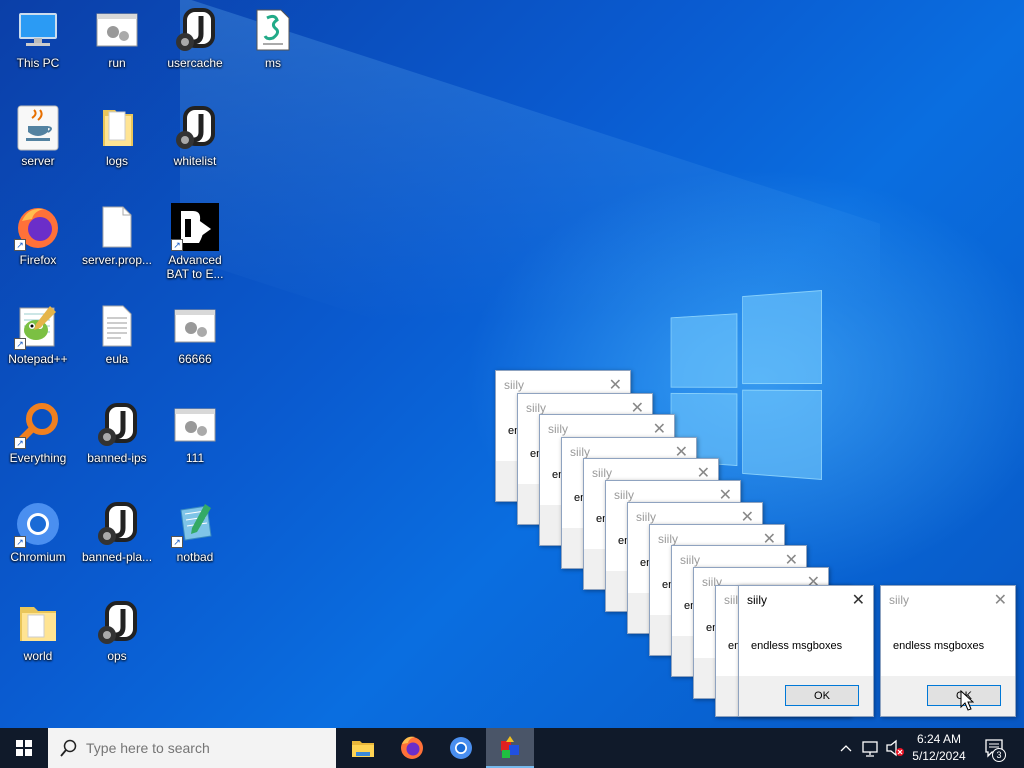 The image size is (1024, 768). What do you see at coordinates (822, 695) in the screenshot?
I see `ok-button: OK` at bounding box center [822, 695].